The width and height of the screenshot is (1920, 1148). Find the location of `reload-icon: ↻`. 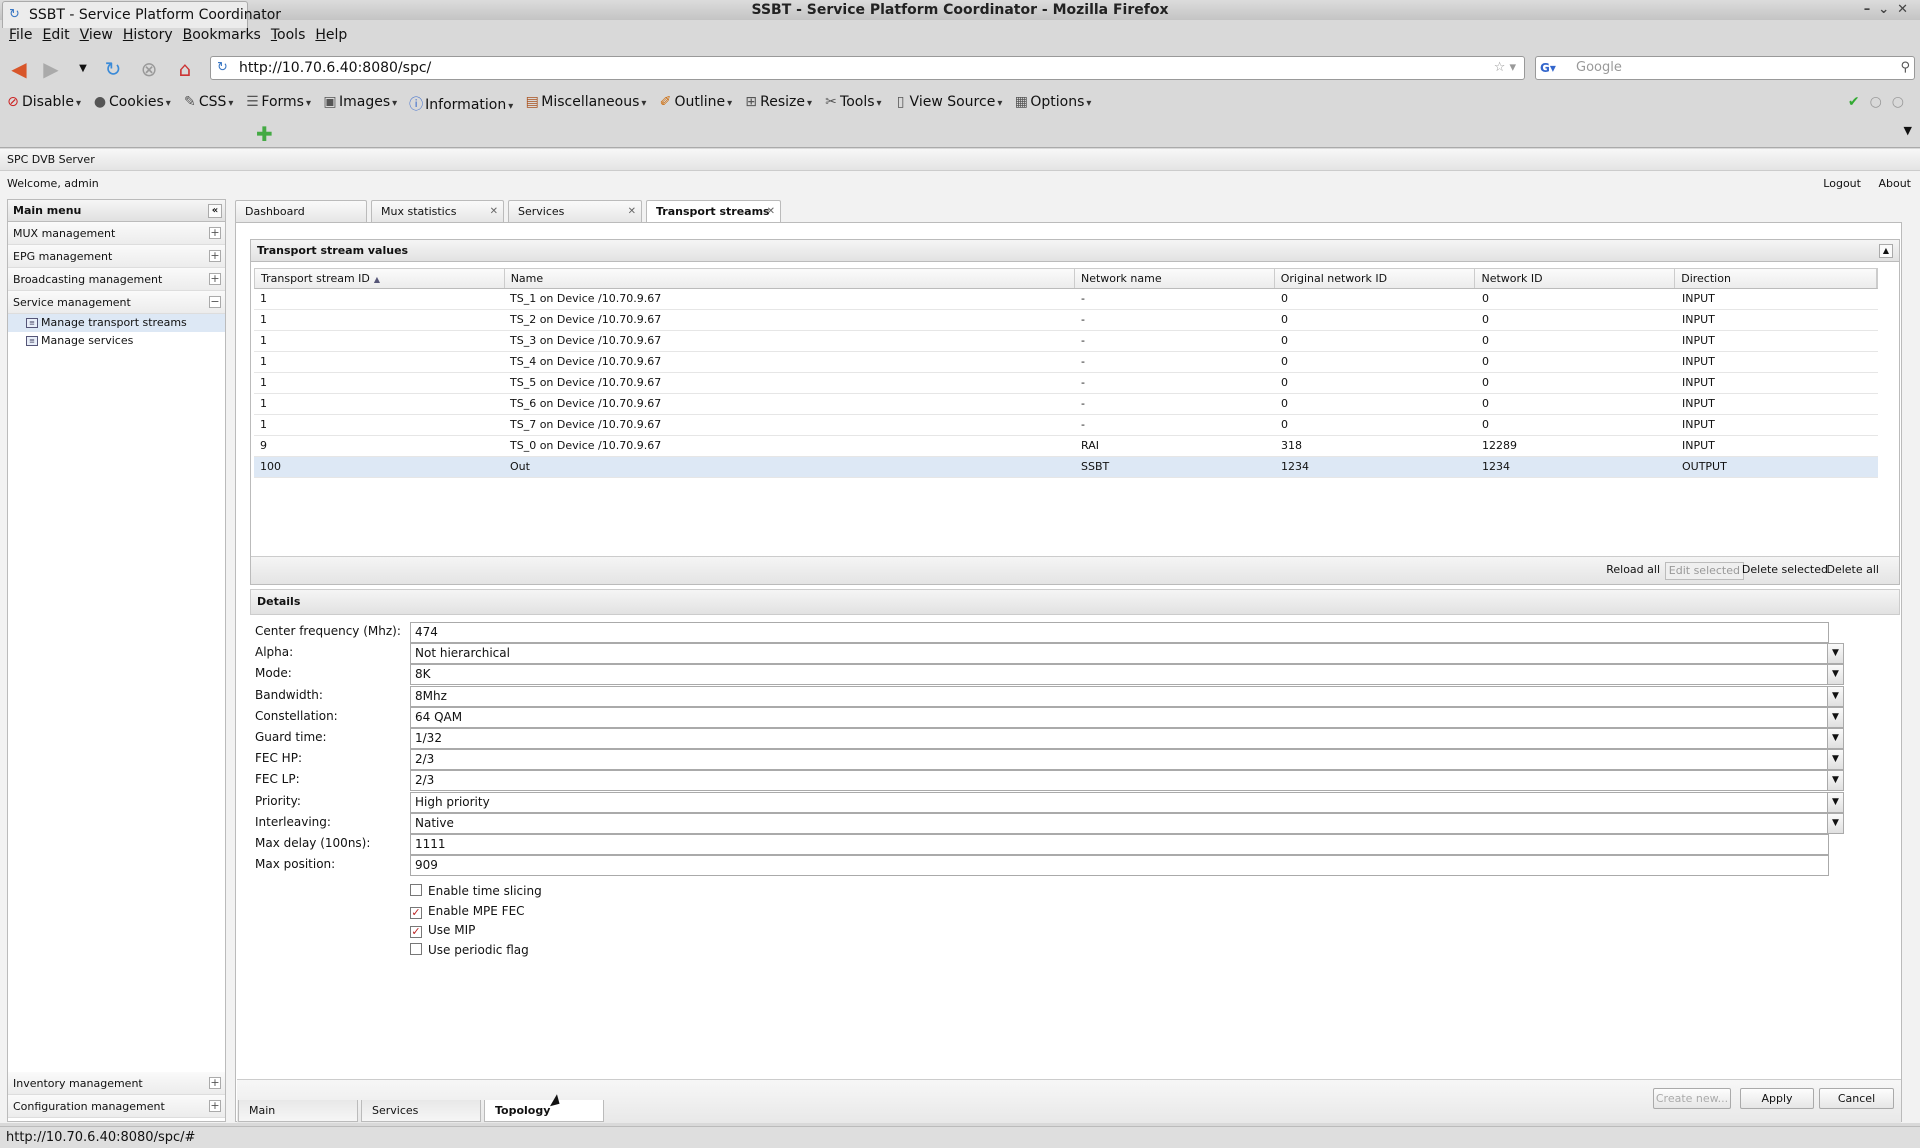

reload-icon: ↻ is located at coordinates (113, 69).